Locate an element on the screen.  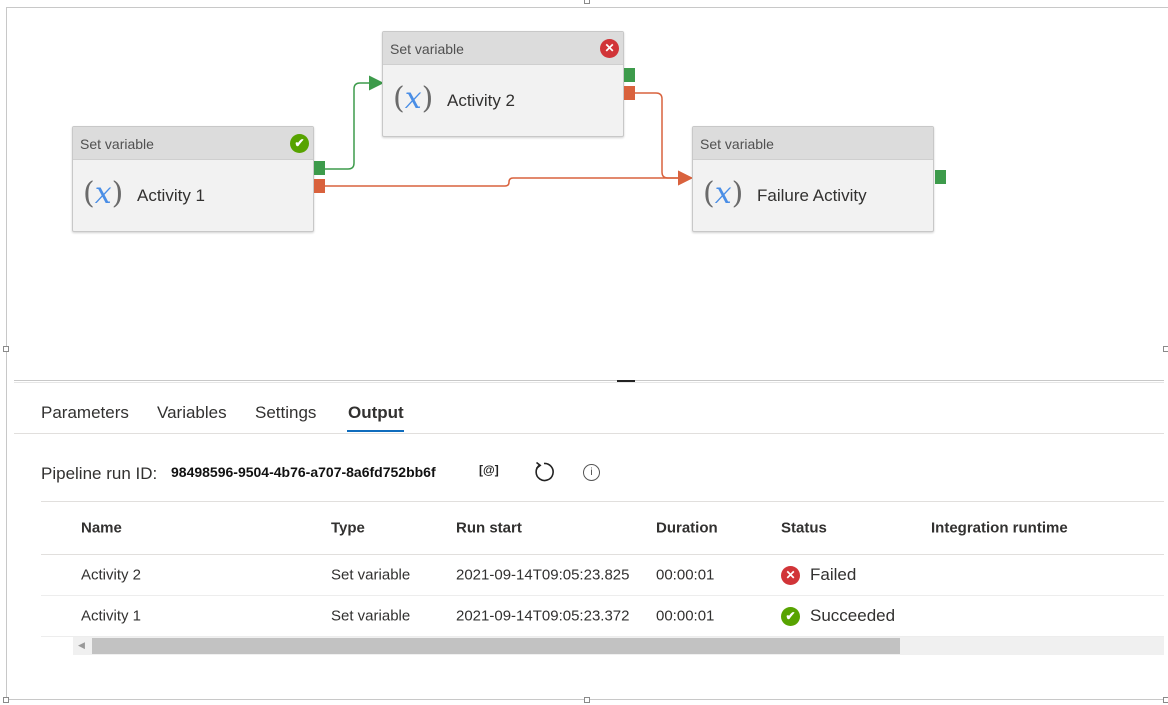
status-cell: ✔ Succeeded is located at coordinates (838, 616).